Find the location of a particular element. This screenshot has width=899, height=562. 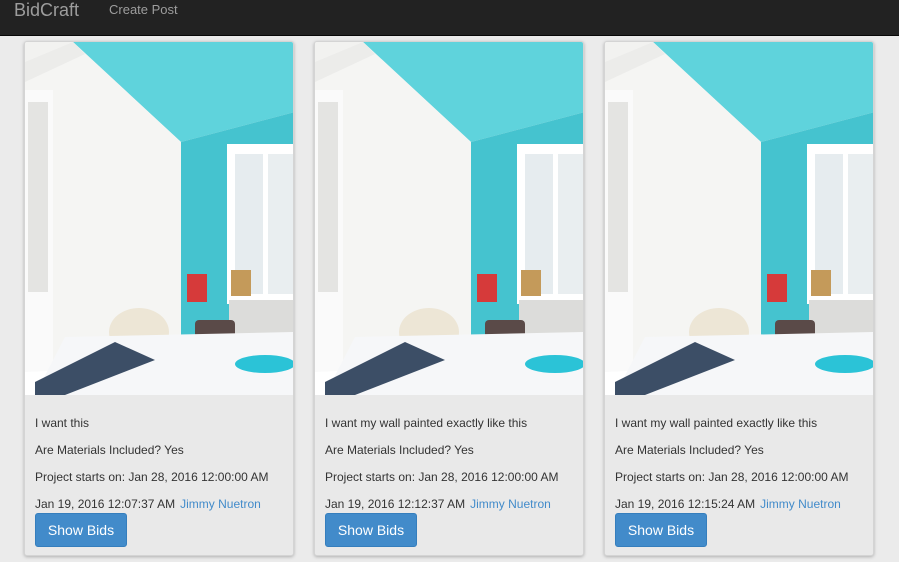

posted-timestamp: Jan 19, 2016 12:07:37 AM is located at coordinates (105, 504).